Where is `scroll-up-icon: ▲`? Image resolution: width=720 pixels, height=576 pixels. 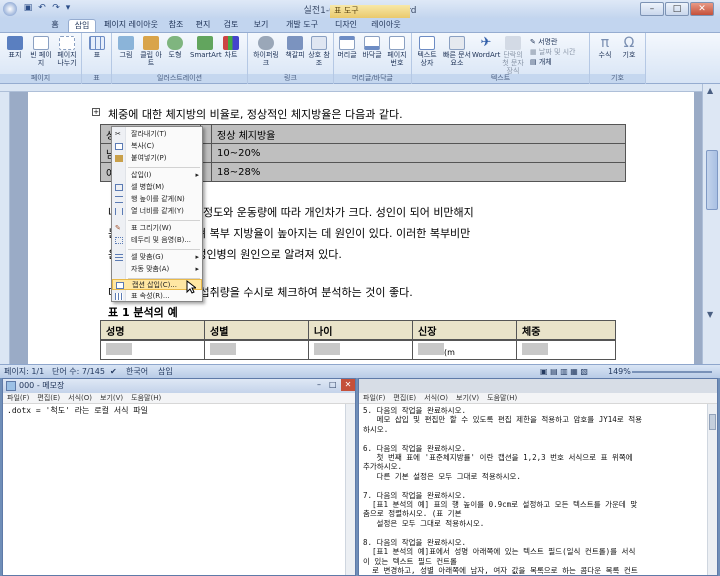
scroll-up-icon: ▲ is located at coordinates (710, 90).